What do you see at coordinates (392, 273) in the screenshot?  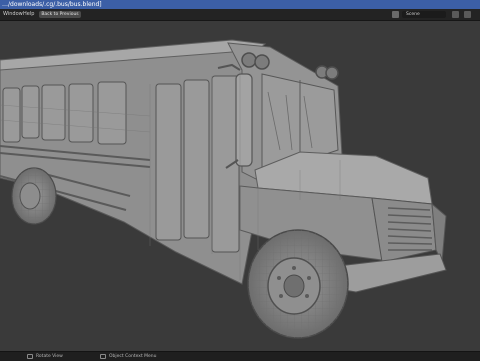 I see `front-bumper` at bounding box center [392, 273].